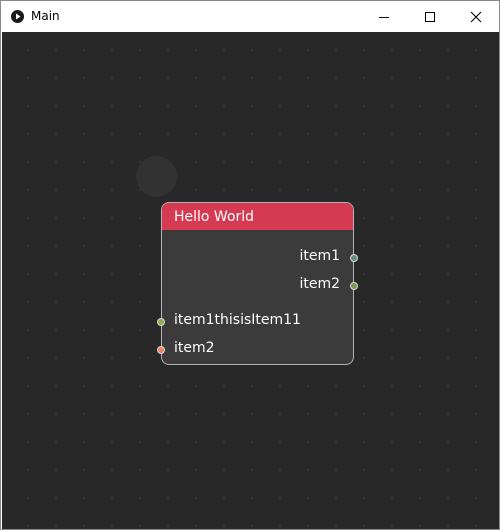 This screenshot has width=500, height=530. I want to click on close-icon, so click(476, 17).